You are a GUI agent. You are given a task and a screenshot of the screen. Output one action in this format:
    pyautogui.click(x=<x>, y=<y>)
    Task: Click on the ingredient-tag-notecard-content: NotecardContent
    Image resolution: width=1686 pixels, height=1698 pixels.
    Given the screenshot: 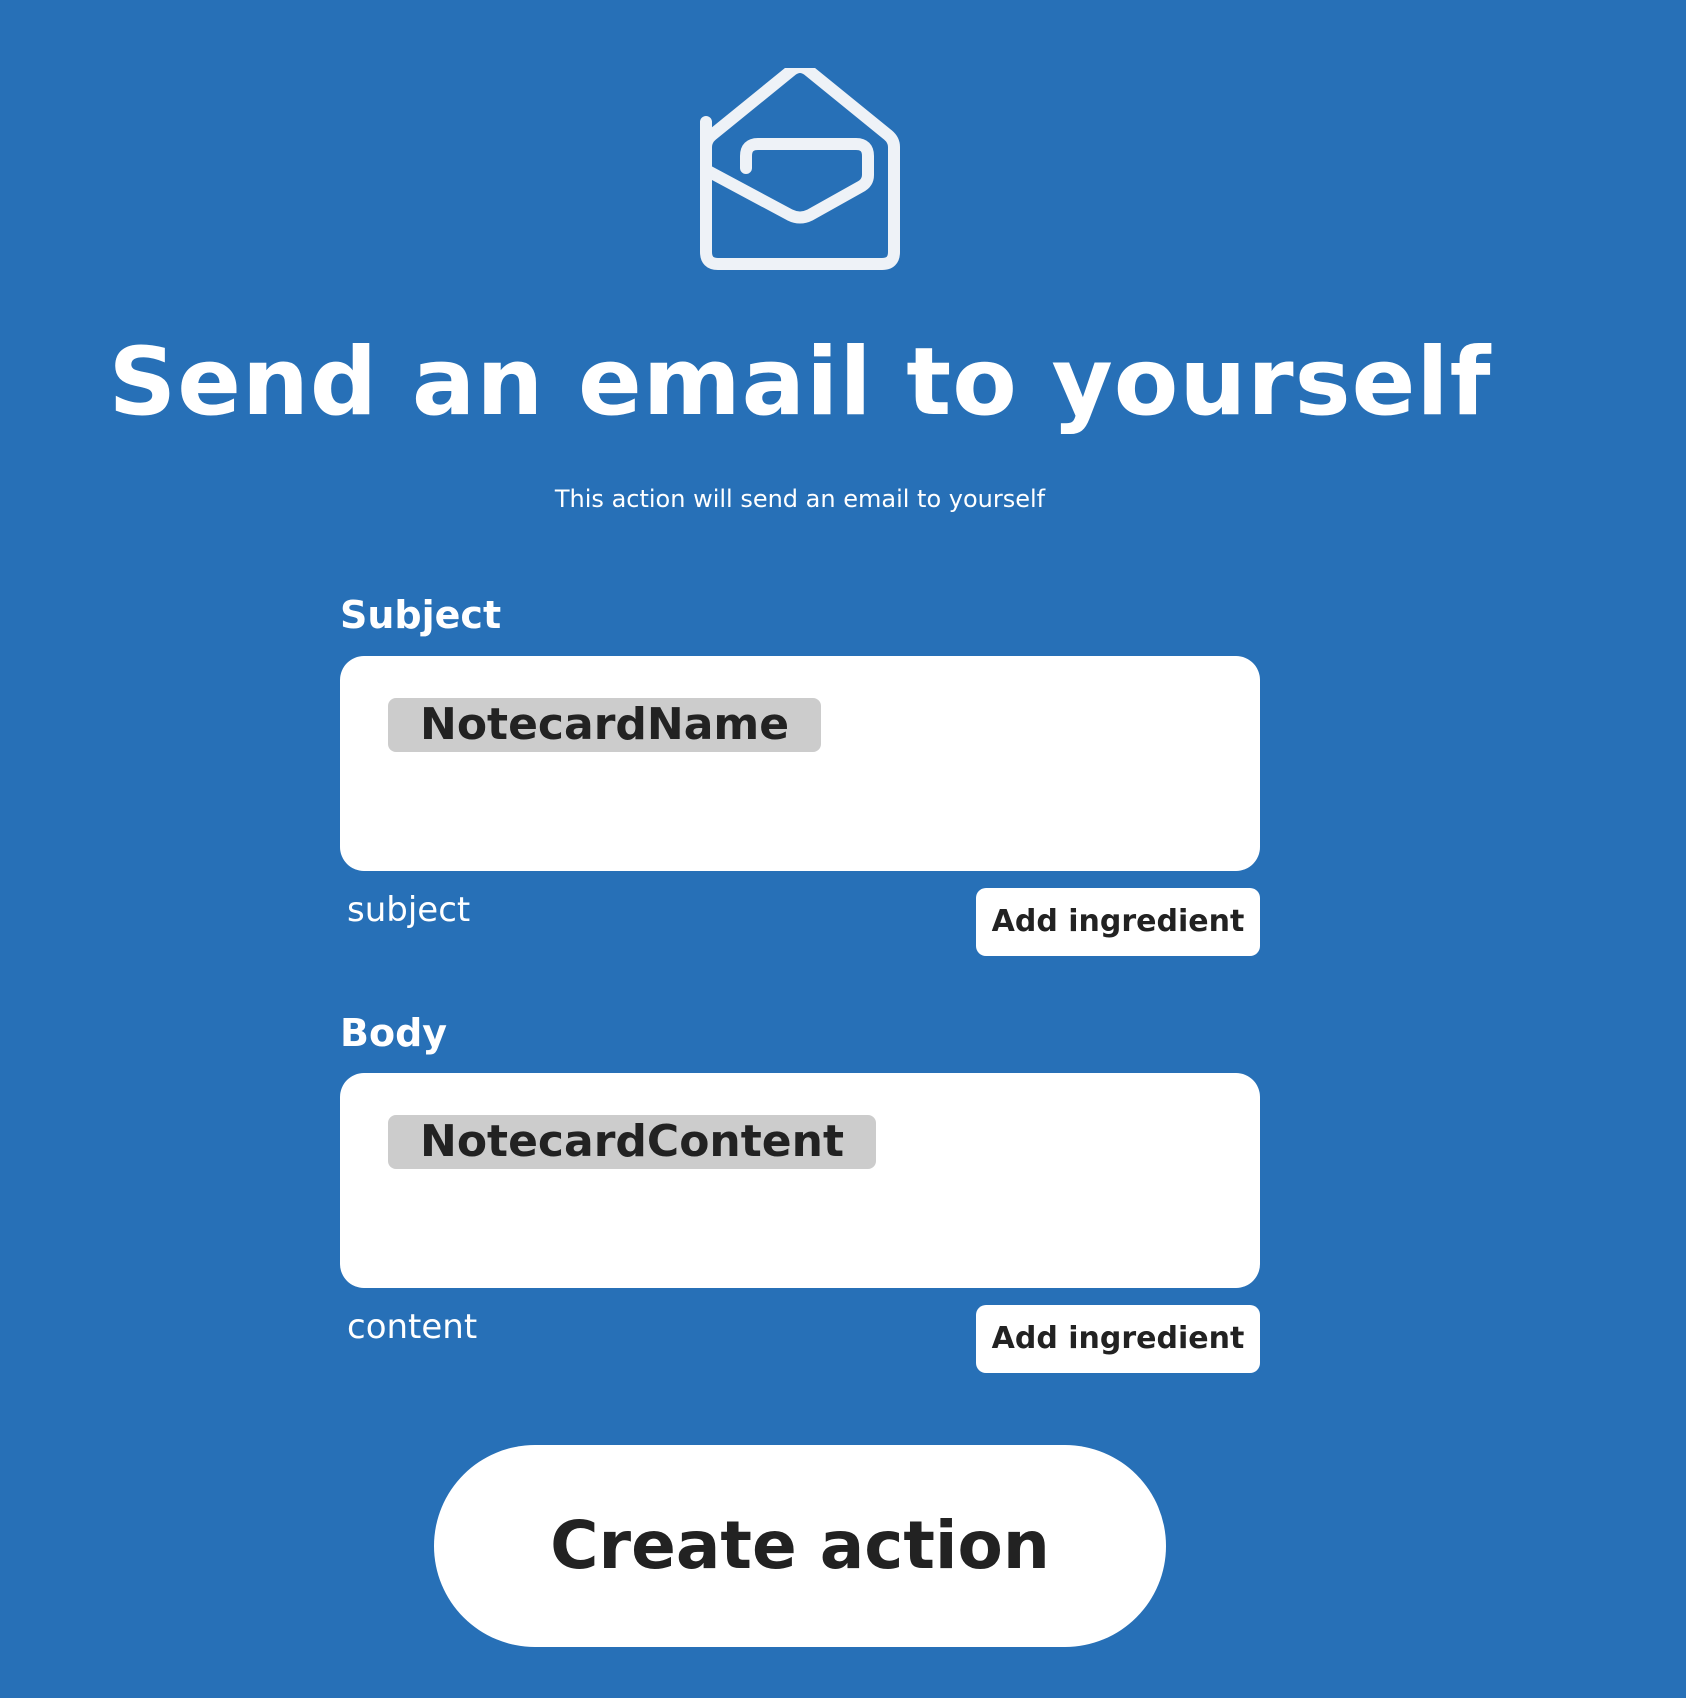 What is the action you would take?
    pyautogui.click(x=632, y=1142)
    